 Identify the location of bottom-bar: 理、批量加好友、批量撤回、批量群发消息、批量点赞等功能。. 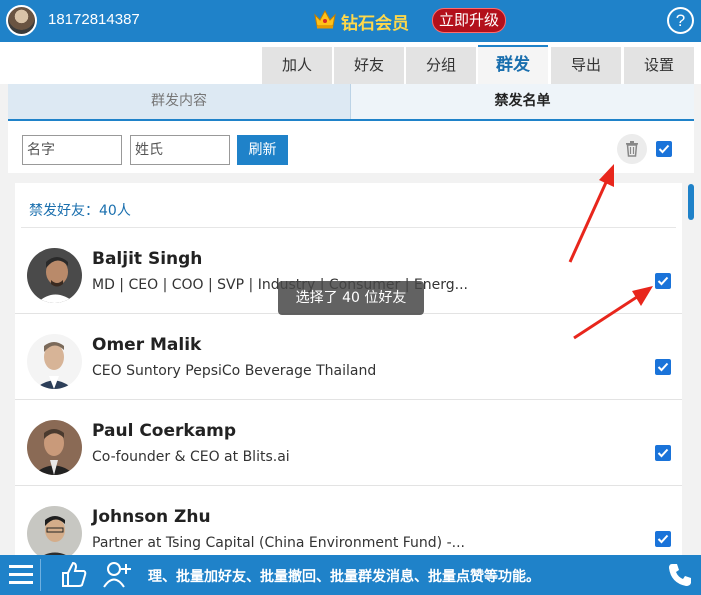
(350, 575).